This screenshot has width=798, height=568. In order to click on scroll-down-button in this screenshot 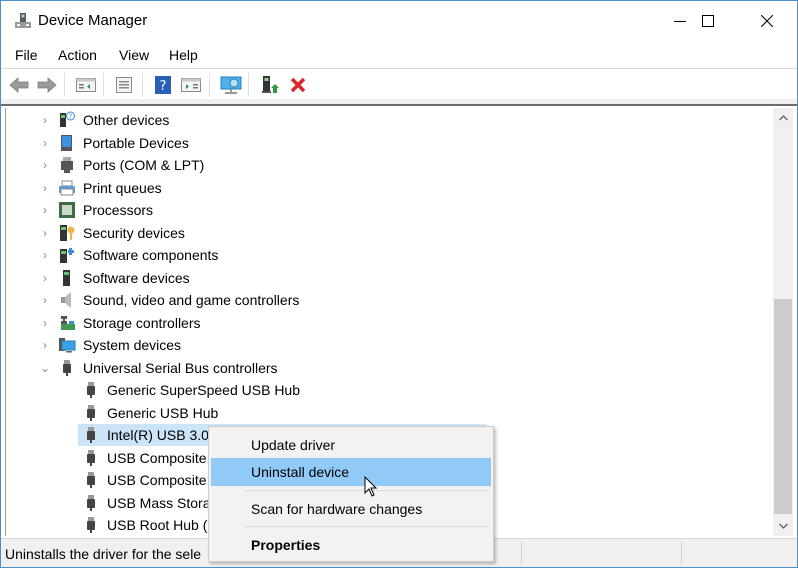, I will do `click(783, 526)`.